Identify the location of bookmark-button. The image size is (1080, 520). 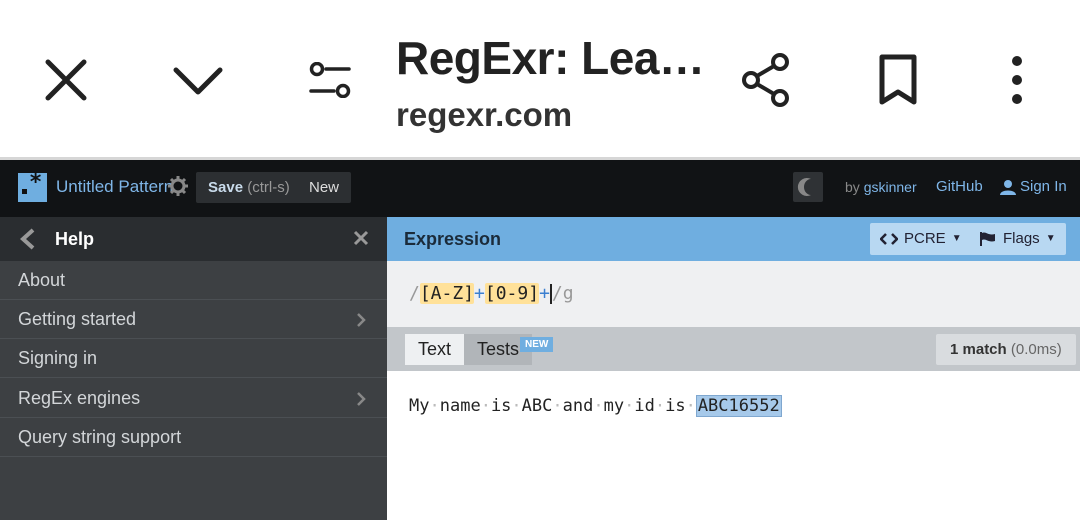
(898, 80).